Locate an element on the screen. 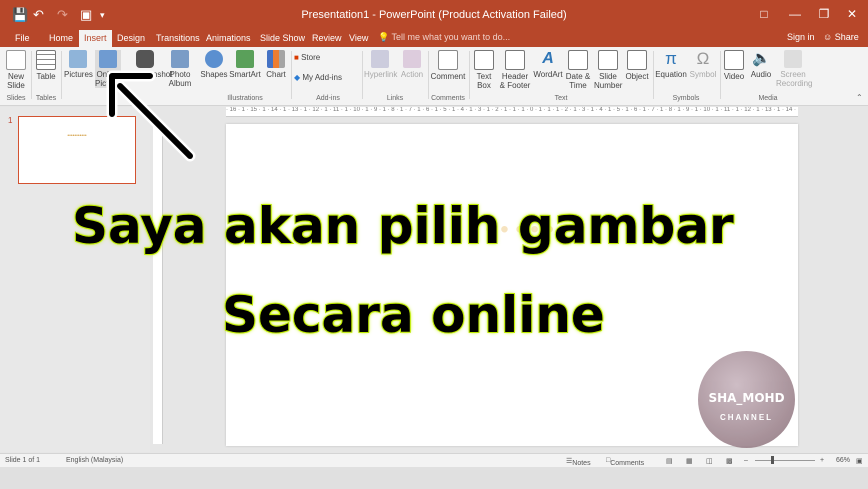 This screenshot has height=489, width=868. slide-number-button: Slide Number is located at coordinates (608, 70).